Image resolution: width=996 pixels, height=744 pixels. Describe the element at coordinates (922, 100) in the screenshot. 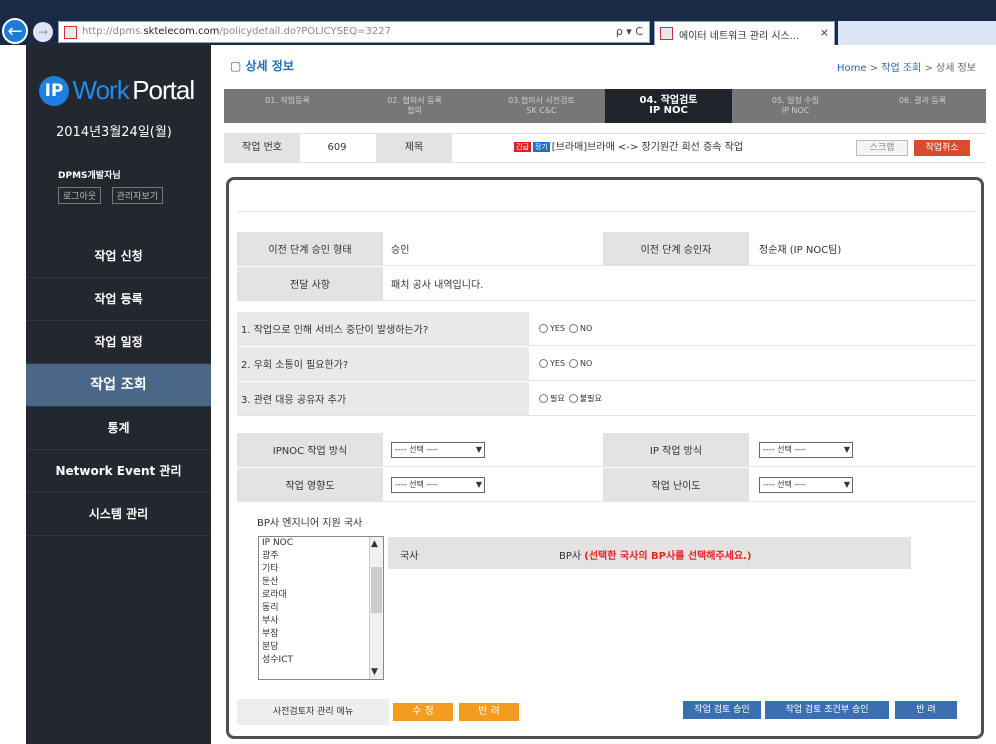

I see `step-6: 06. 결과 등록` at that location.